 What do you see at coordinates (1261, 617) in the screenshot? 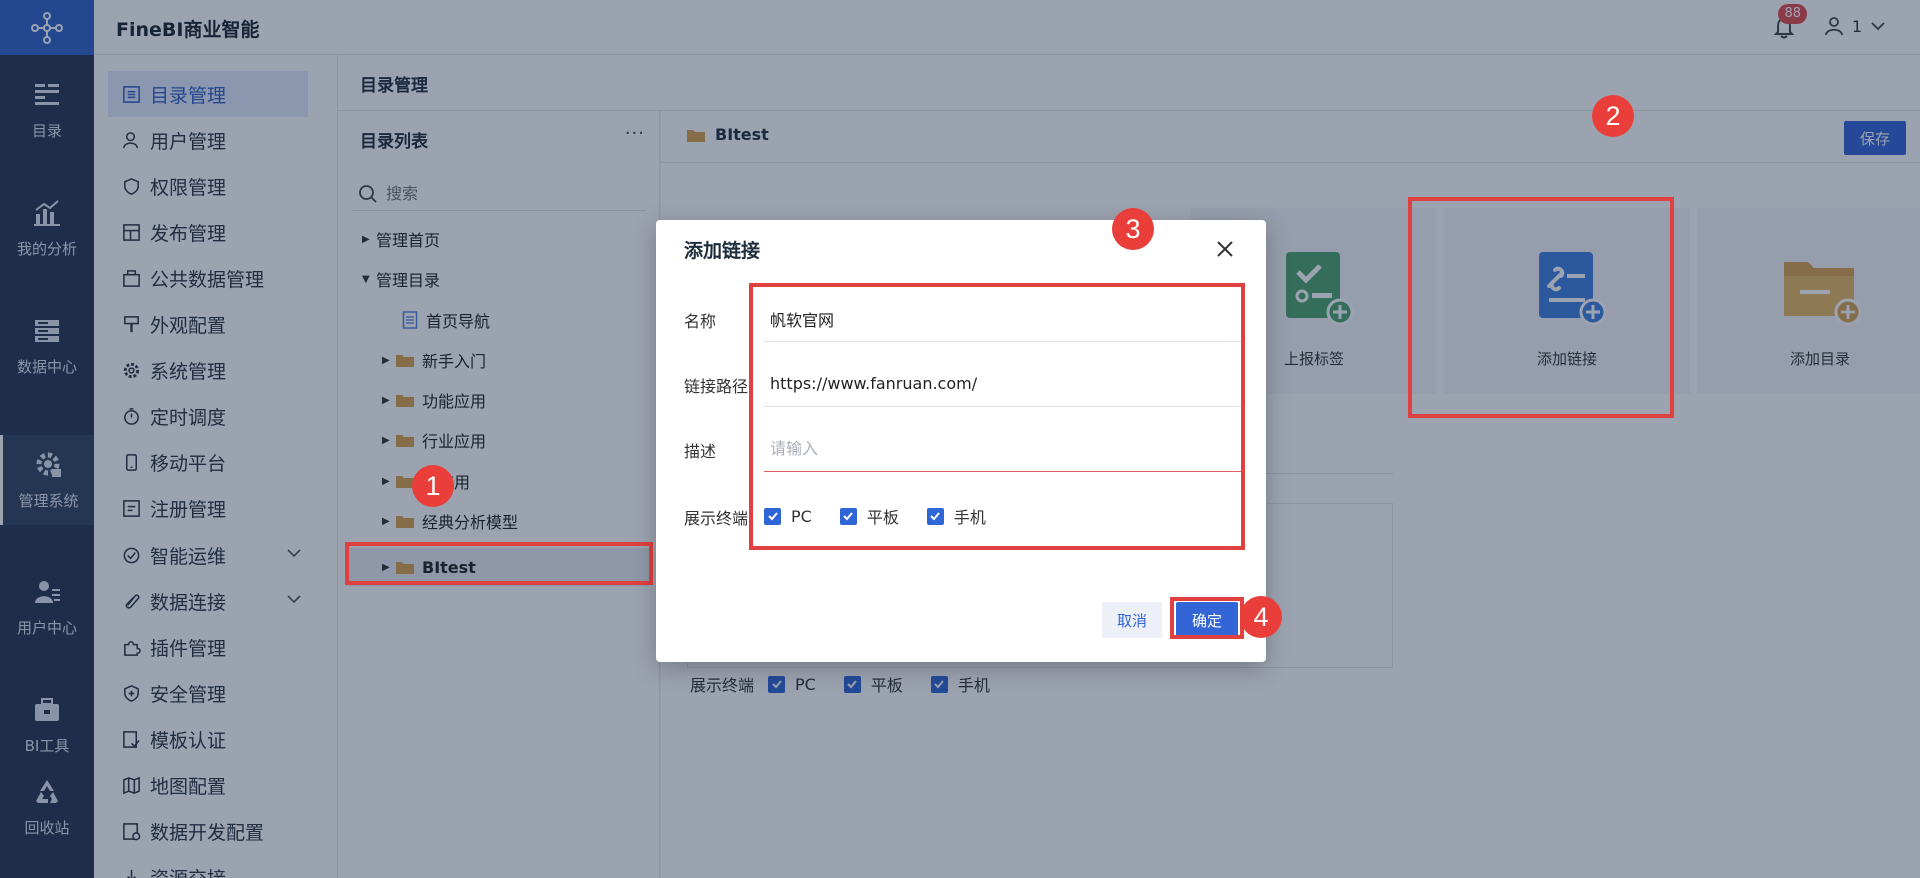
I see `step-marker-4: 4` at bounding box center [1261, 617].